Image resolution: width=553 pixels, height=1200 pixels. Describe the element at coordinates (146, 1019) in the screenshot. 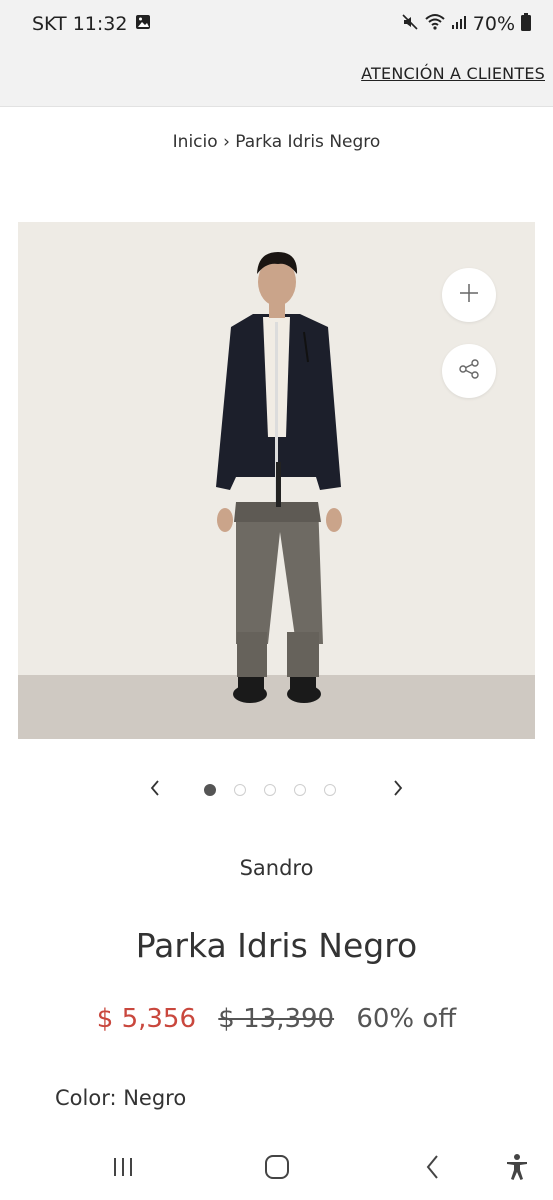

I see `sale-price: $ 5,356` at that location.